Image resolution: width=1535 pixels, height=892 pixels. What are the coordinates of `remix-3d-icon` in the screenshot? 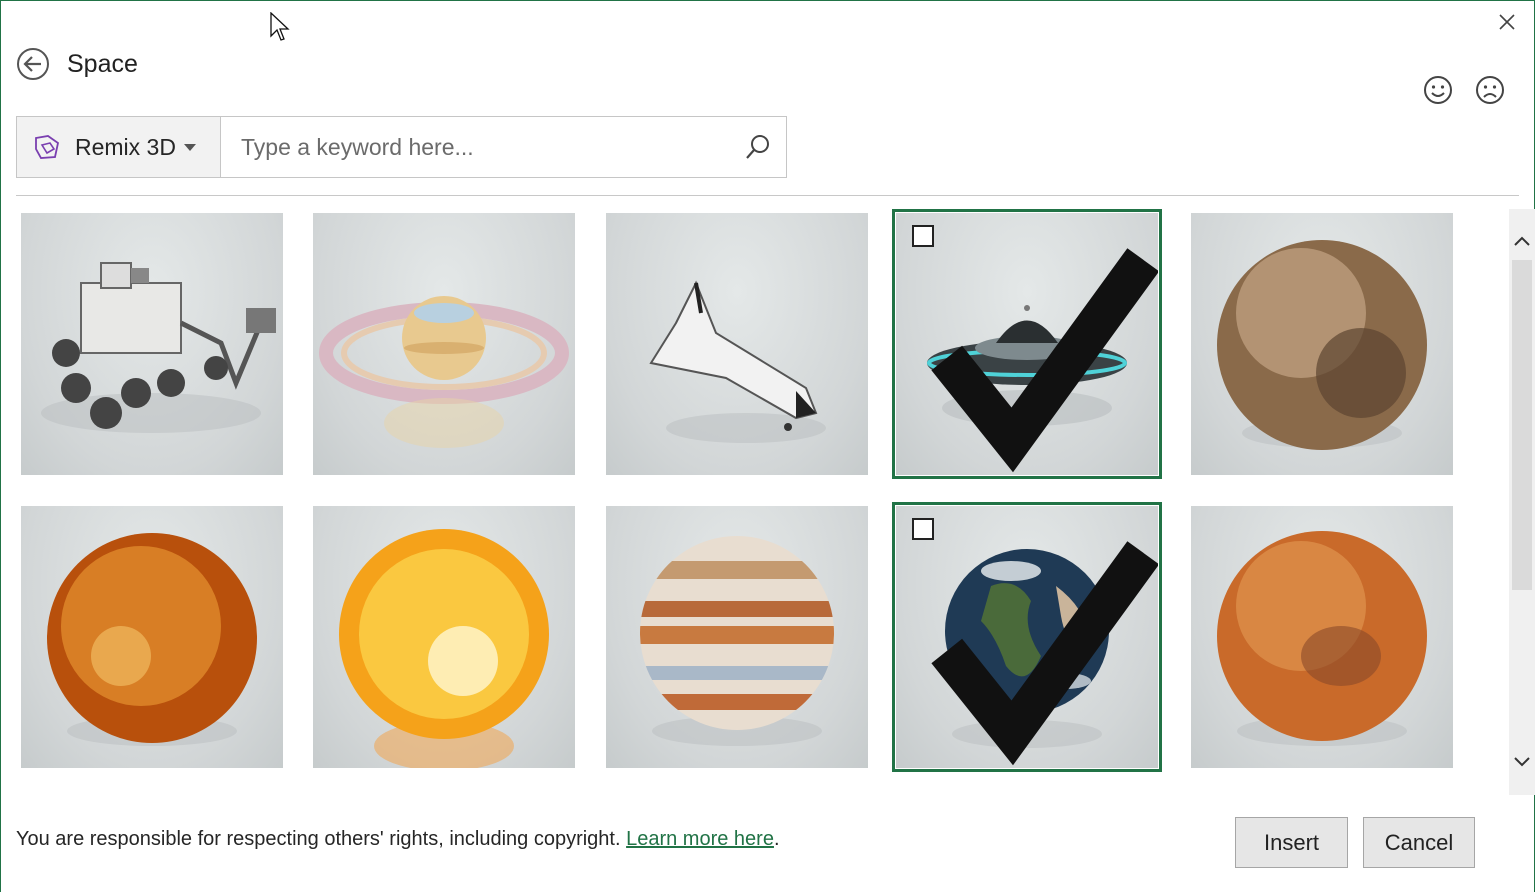 It's located at (47, 147).